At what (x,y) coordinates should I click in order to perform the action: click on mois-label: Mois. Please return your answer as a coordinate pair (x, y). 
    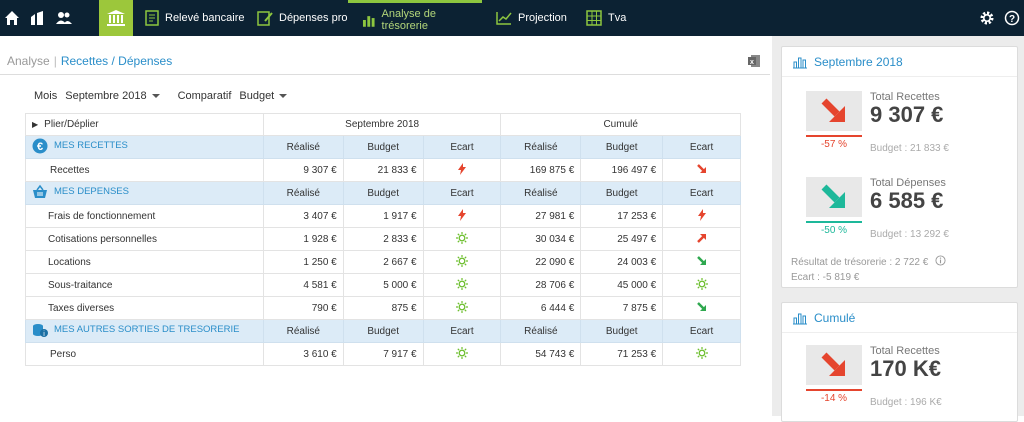
    Looking at the image, I should click on (46, 96).